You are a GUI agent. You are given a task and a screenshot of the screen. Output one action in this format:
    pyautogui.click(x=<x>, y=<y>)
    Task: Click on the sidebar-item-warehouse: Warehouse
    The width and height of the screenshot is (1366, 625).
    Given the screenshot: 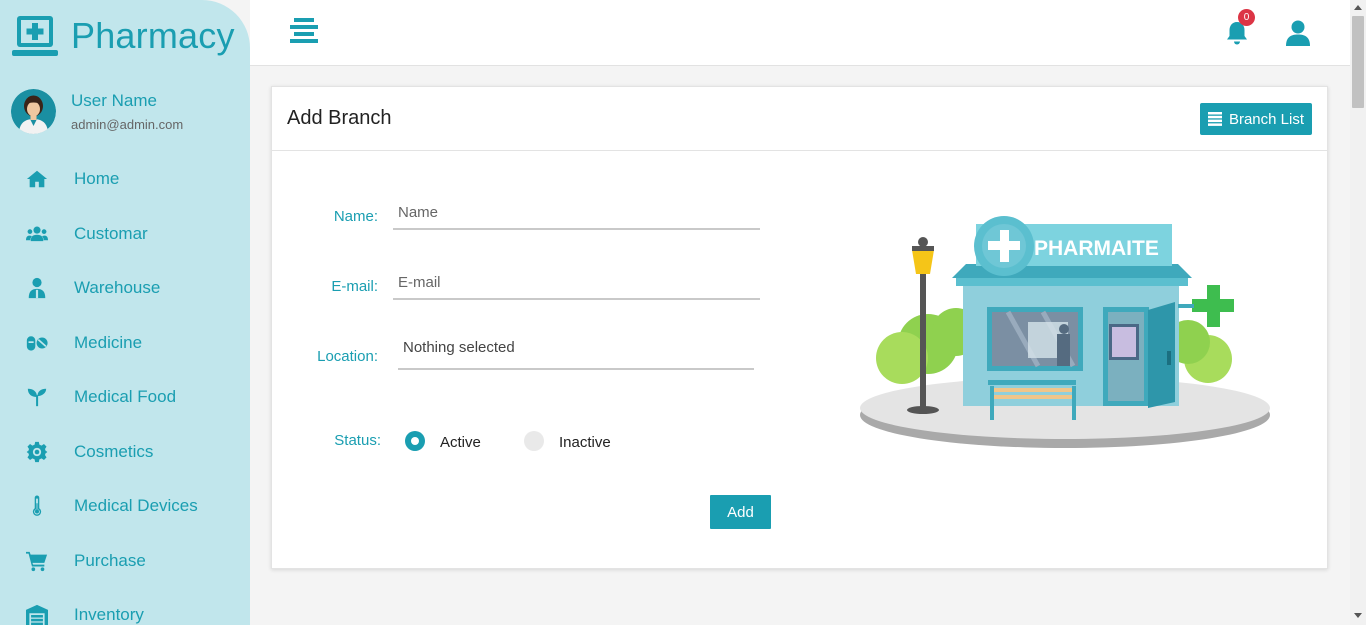 What is the action you would take?
    pyautogui.click(x=125, y=288)
    